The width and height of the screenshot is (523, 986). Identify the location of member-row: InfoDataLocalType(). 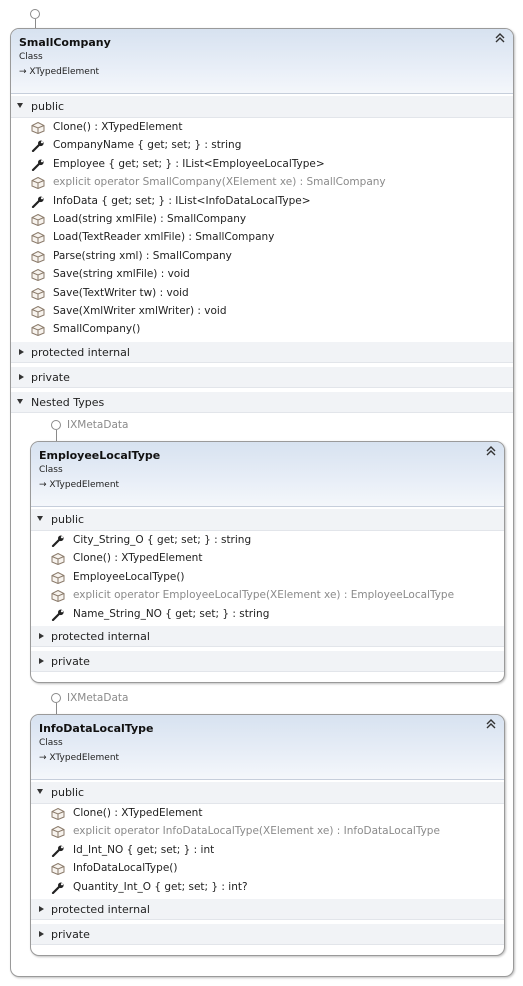
(267, 869).